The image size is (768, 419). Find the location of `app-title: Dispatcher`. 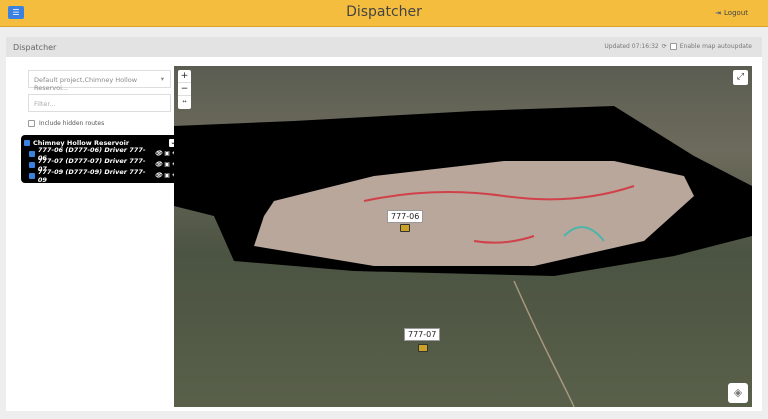

app-title: Dispatcher is located at coordinates (384, 12).